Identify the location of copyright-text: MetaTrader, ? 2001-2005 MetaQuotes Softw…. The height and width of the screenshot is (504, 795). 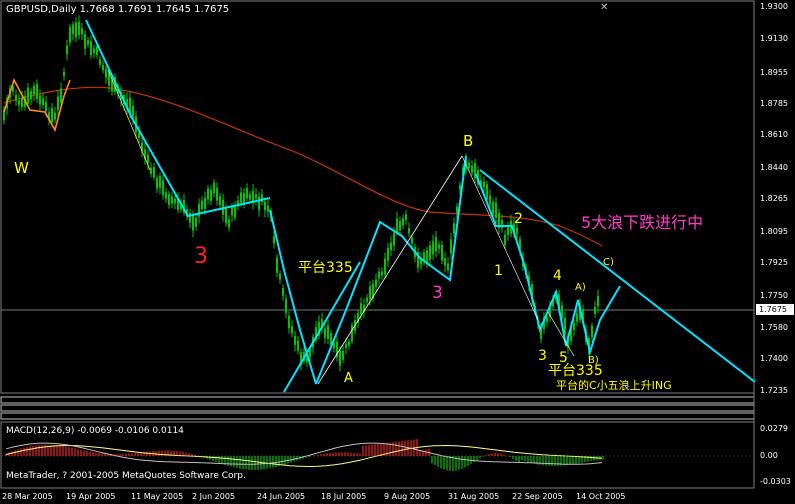
(126, 476).